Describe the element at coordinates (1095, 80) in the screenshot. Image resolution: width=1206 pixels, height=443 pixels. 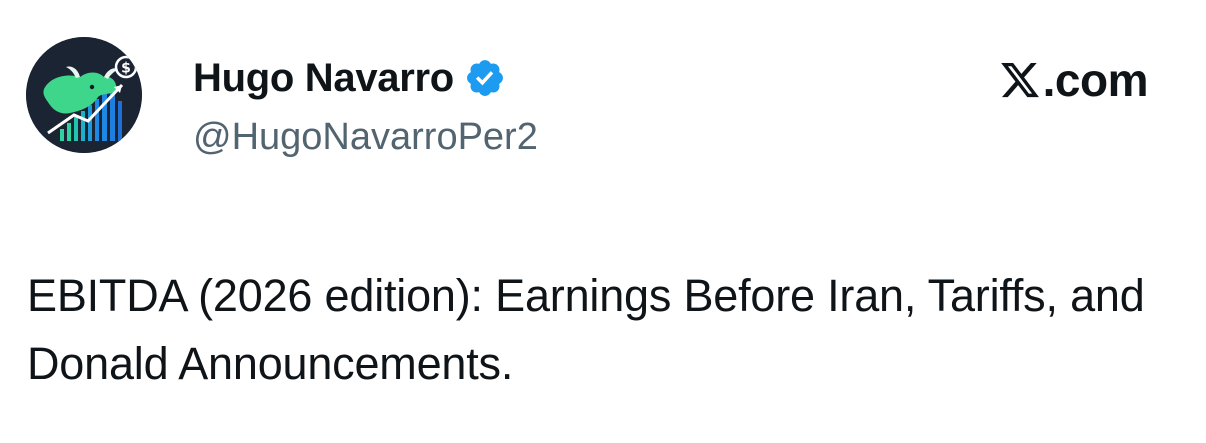
I see `brand-suffix: .com` at that location.